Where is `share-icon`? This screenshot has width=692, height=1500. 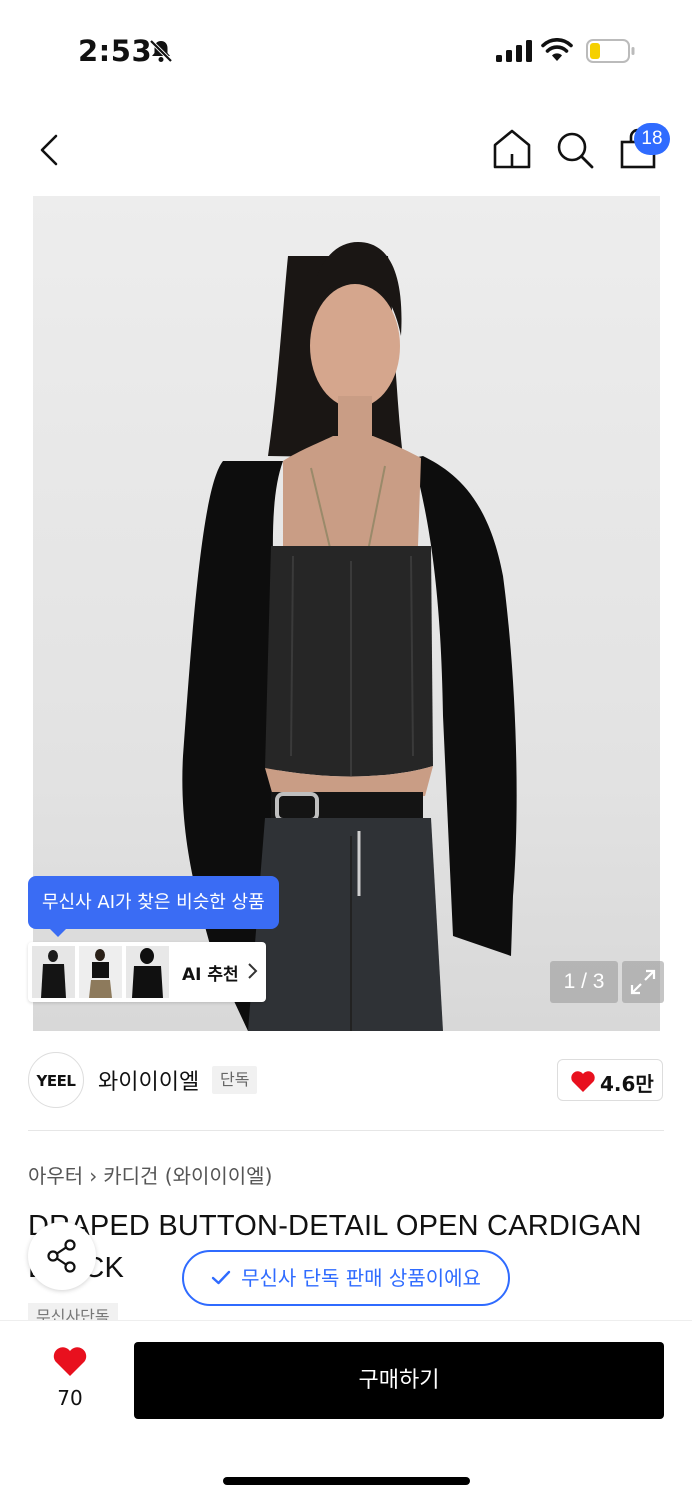
share-icon is located at coordinates (61, 1256).